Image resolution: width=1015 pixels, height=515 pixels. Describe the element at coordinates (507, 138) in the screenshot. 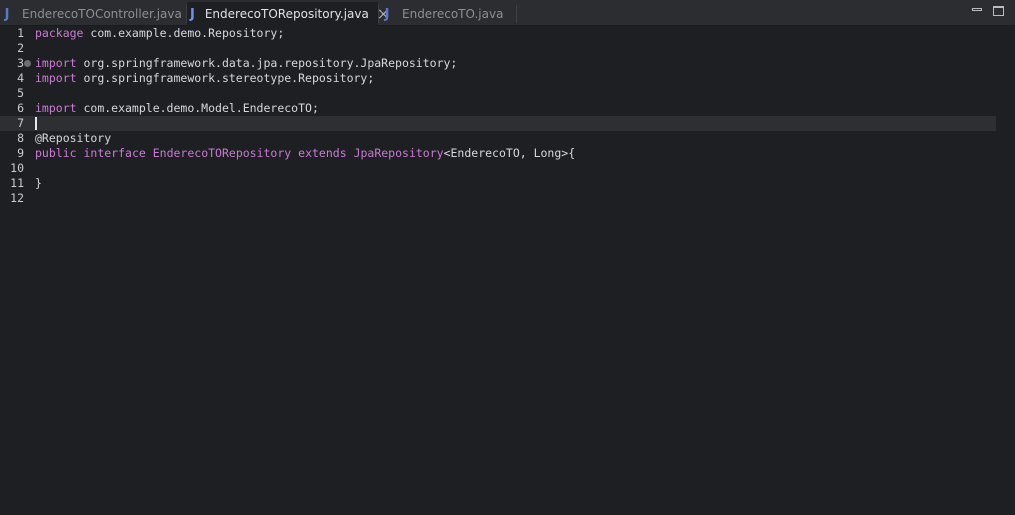

I see `code-line: 8 @Repository` at that location.